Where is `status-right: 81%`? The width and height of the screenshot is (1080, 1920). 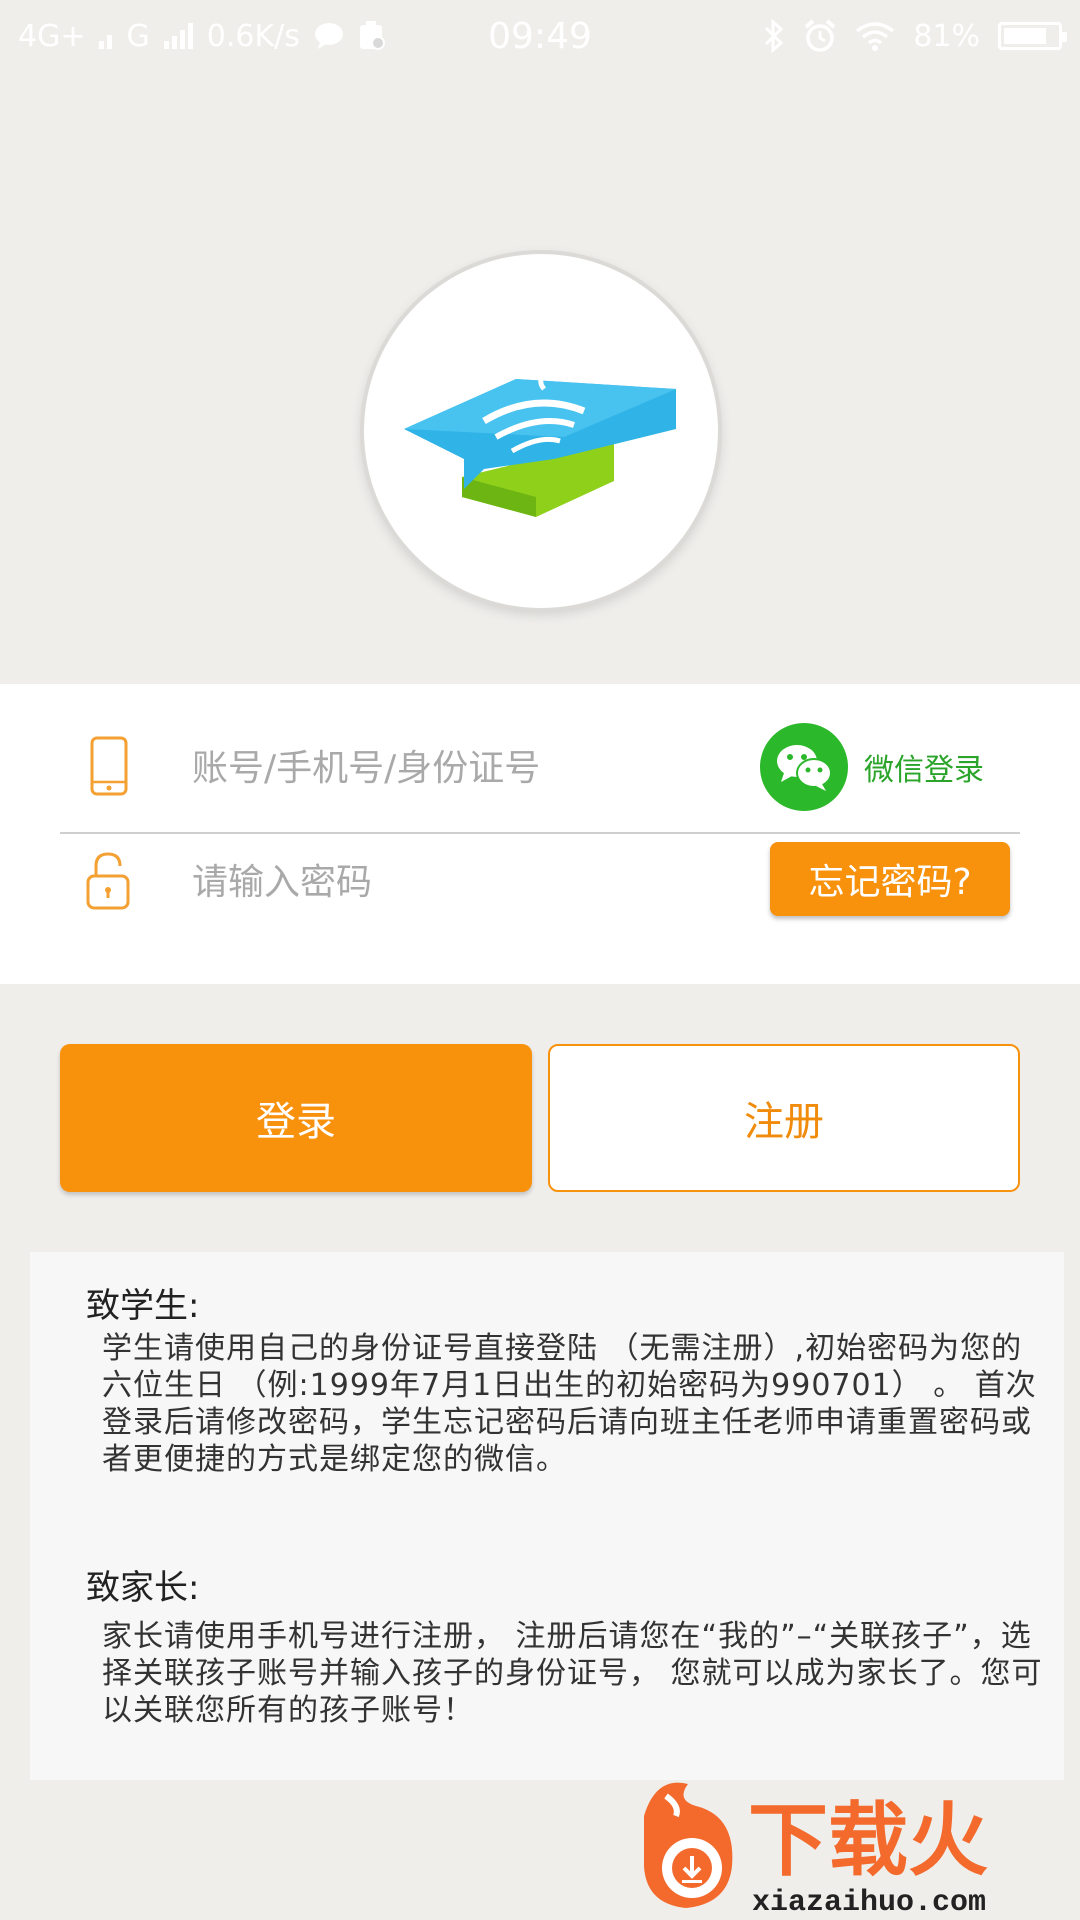
status-right: 81% is located at coordinates (915, 36).